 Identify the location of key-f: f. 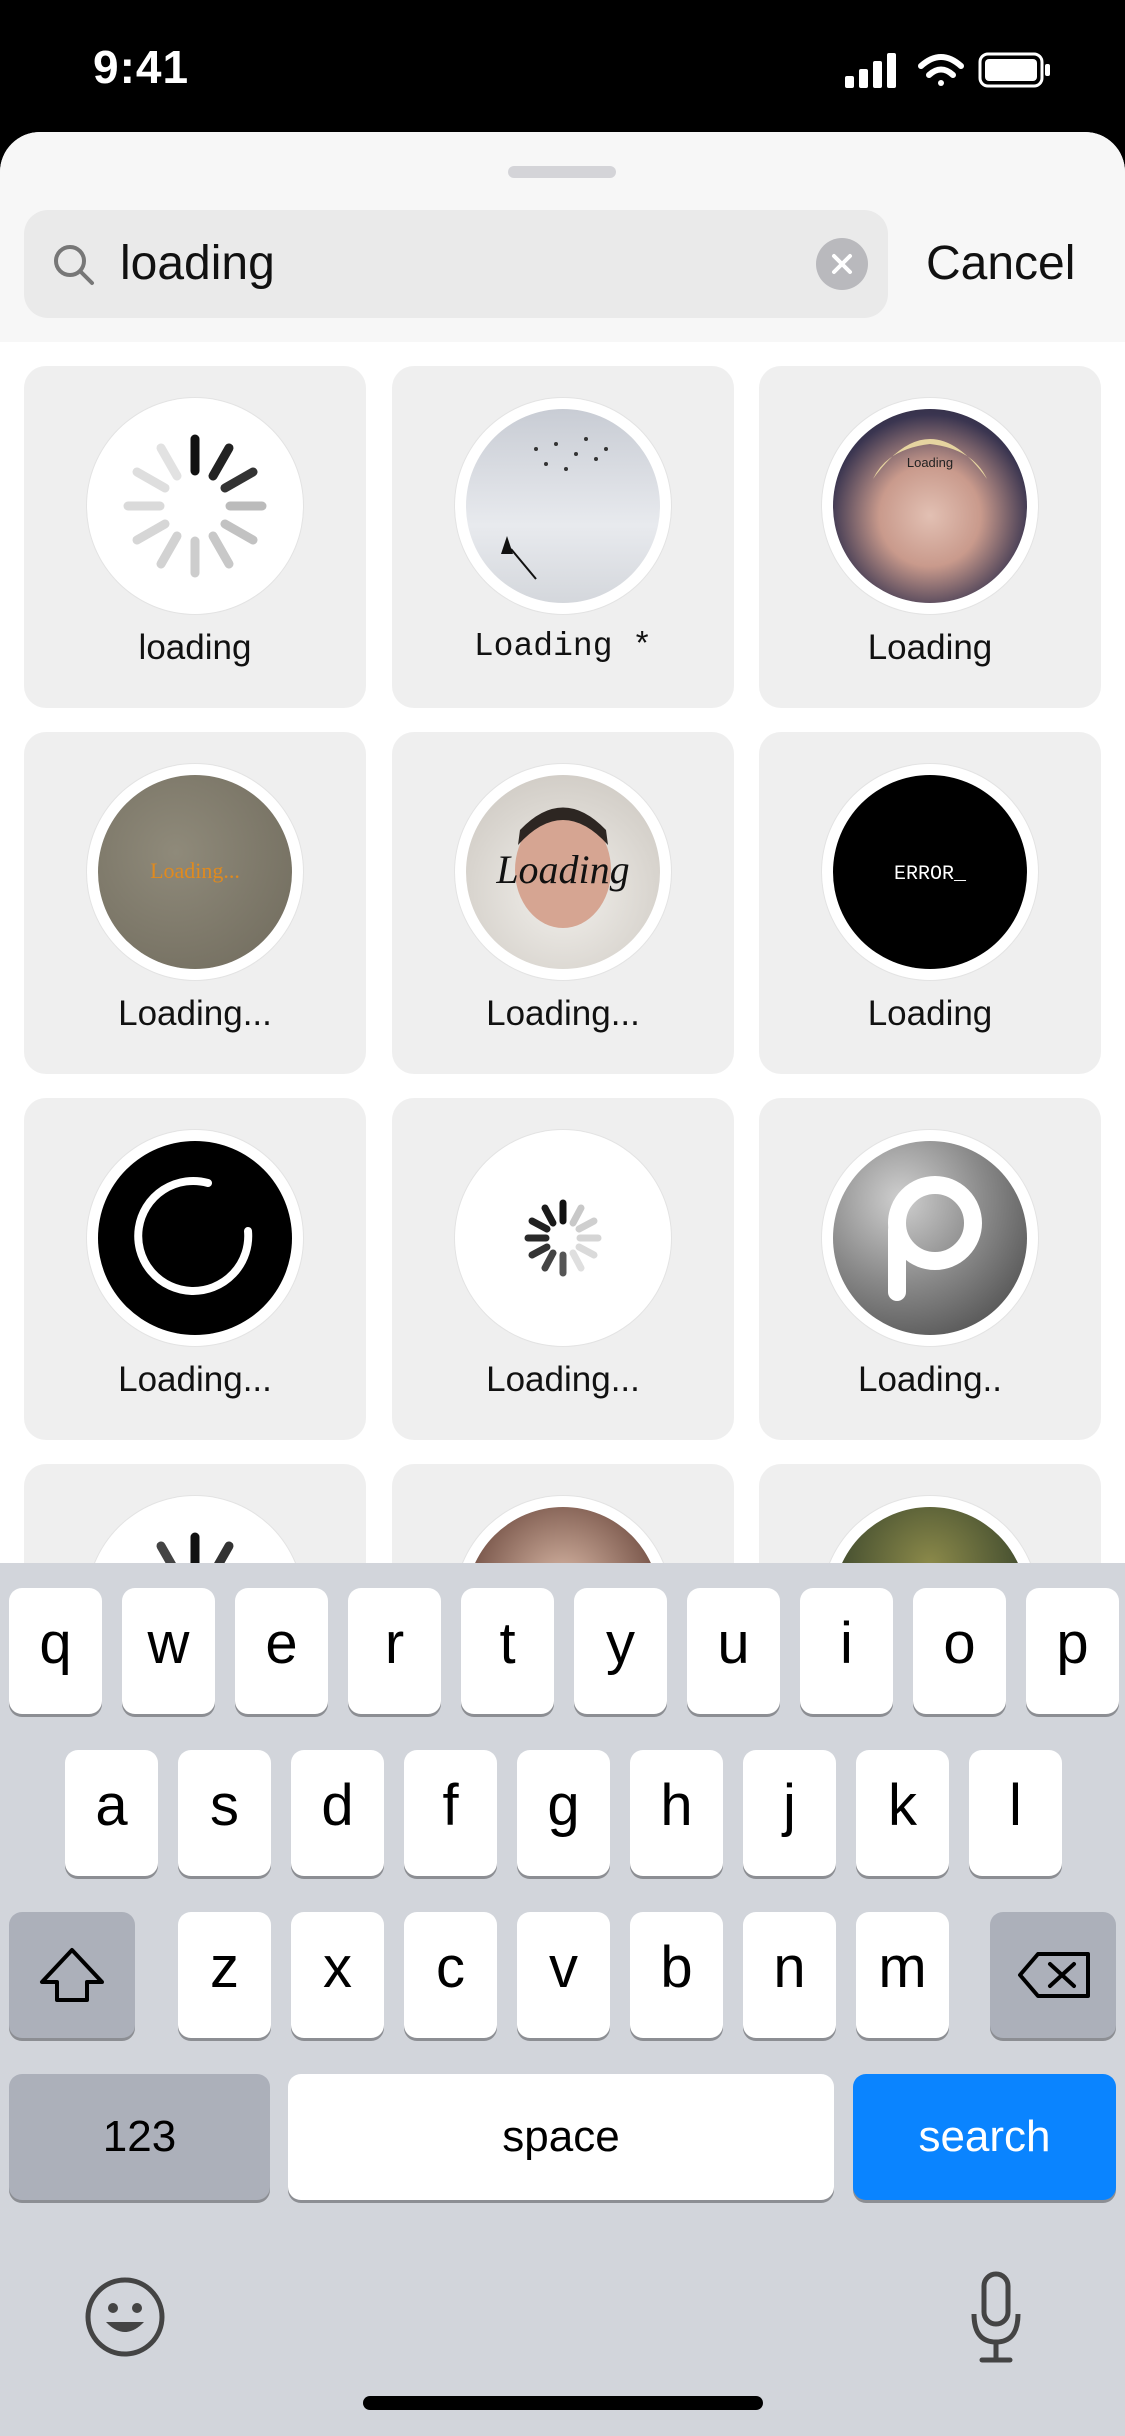
(450, 1813).